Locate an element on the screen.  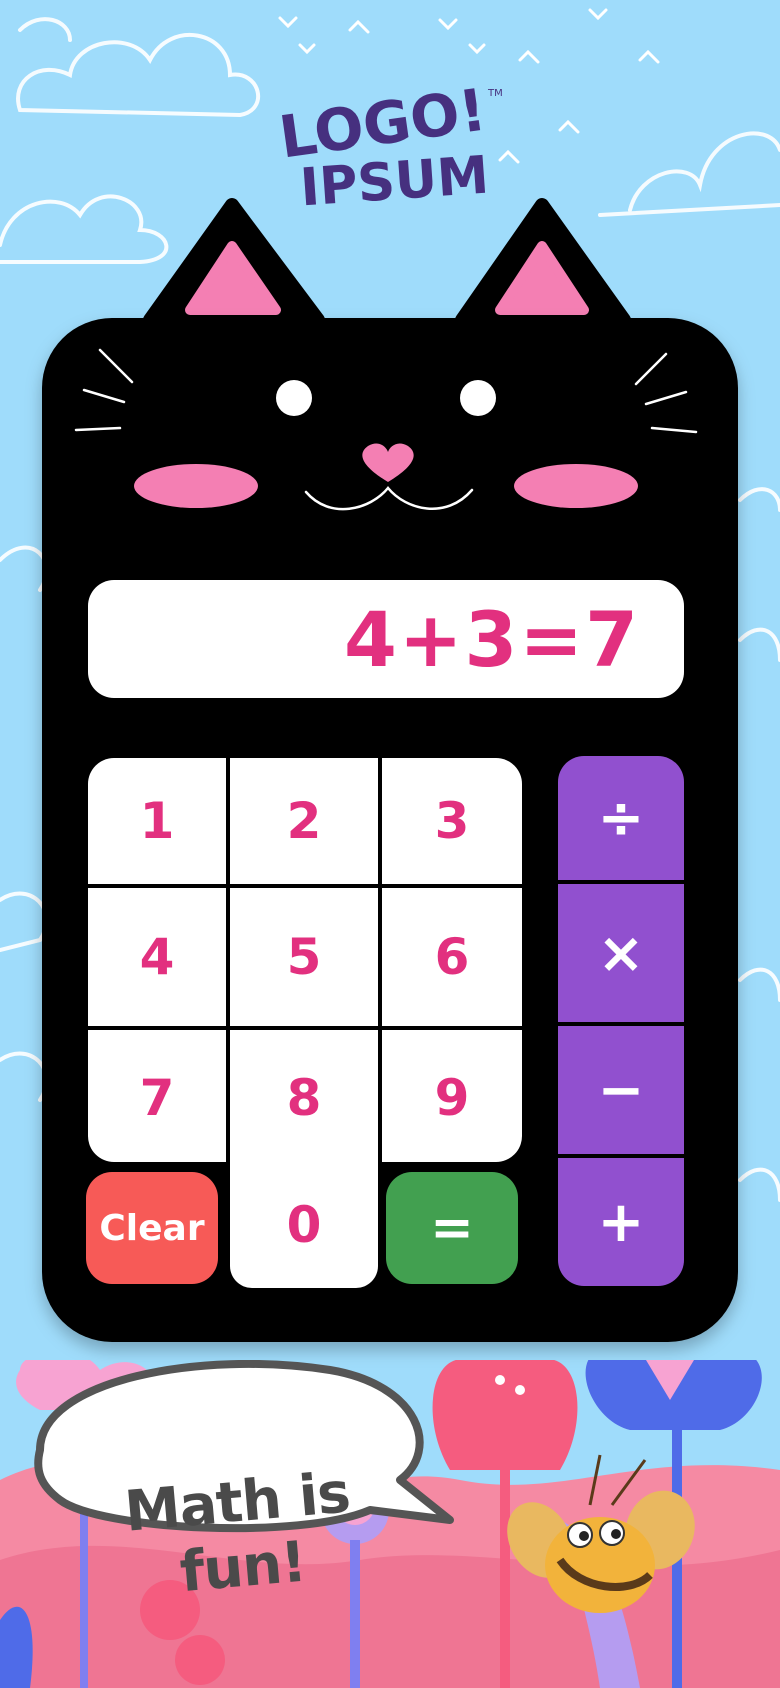
key-4: 4 is located at coordinates (157, 957).